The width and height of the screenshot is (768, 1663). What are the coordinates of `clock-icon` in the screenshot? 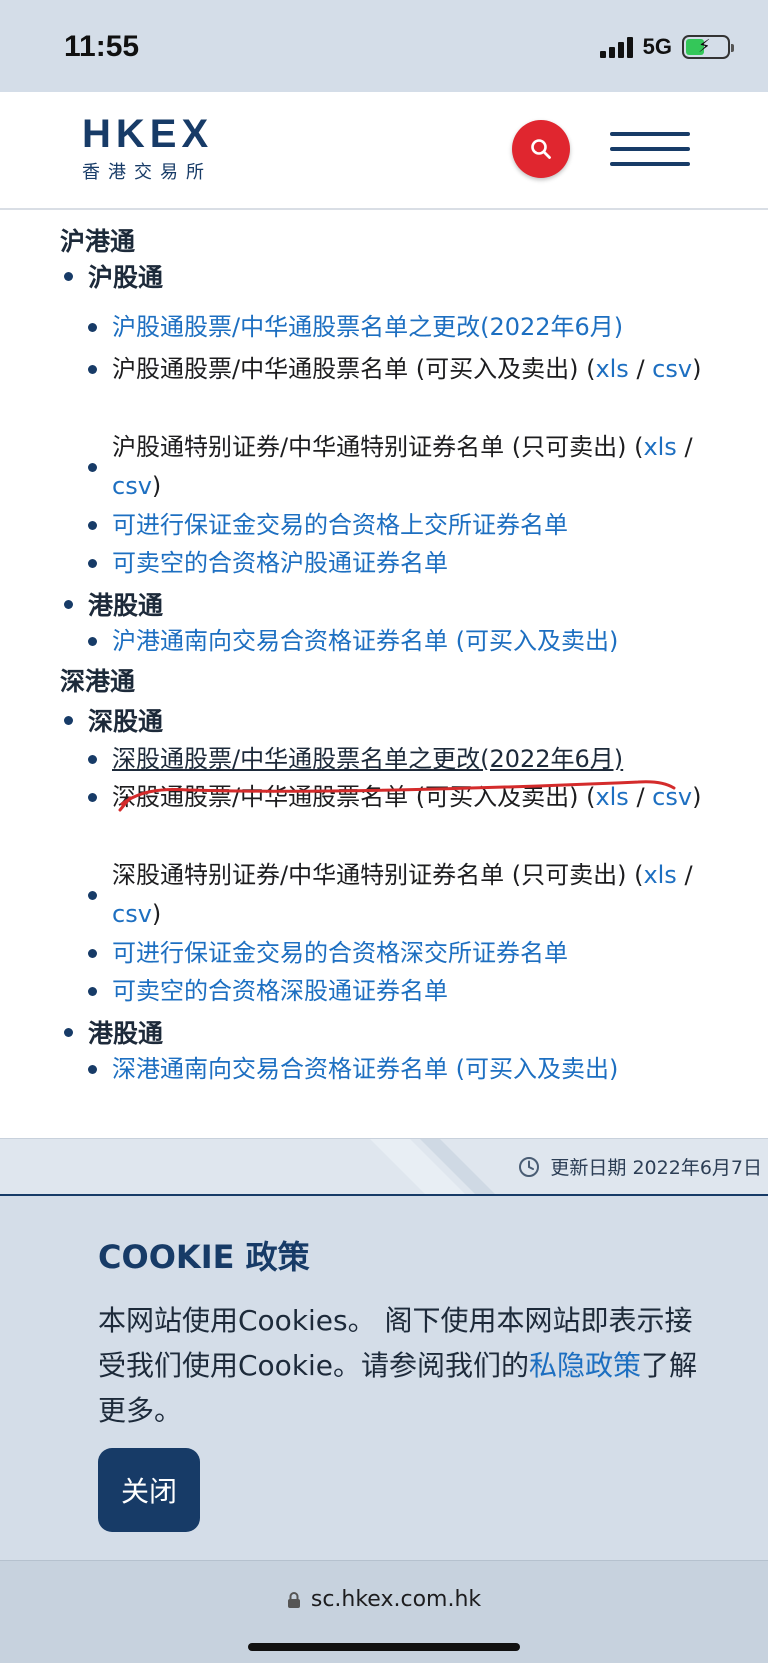 It's located at (529, 1166).